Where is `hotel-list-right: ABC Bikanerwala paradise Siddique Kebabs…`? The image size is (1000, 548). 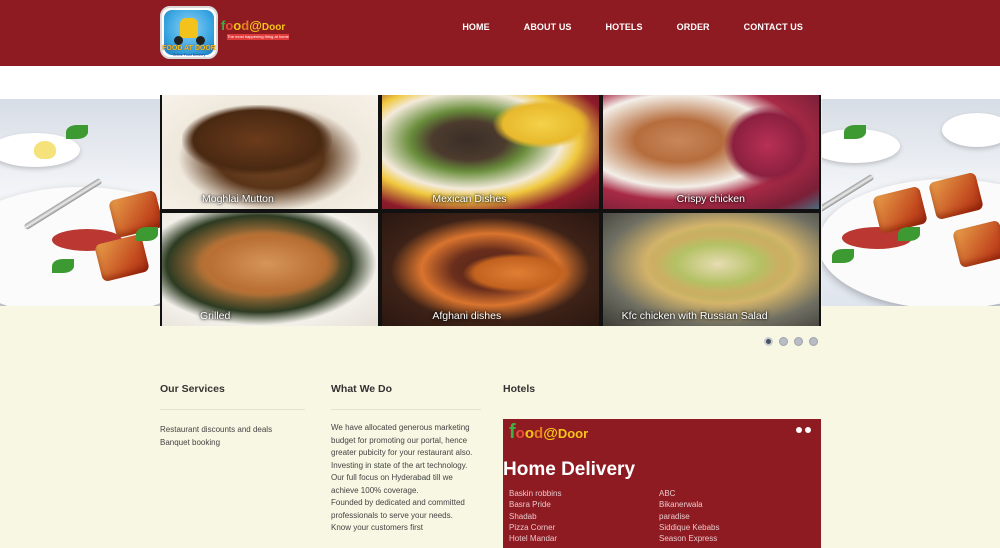 hotel-list-right: ABC Bikanerwala paradise Siddique Kebabs… is located at coordinates (689, 516).